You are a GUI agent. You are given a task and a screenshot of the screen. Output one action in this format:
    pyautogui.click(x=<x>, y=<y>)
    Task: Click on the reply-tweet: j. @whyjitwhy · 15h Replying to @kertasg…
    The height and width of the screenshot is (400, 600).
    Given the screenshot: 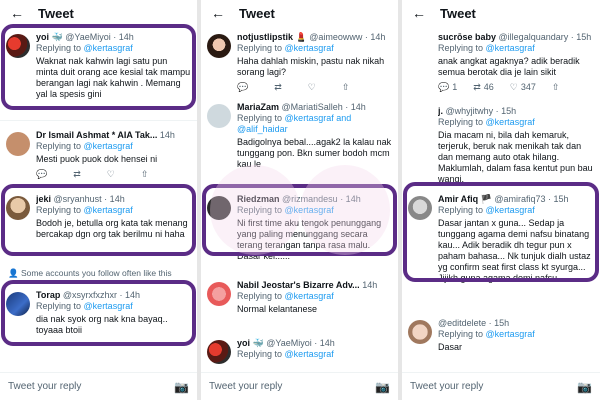 What is the action you would take?
    pyautogui.click(x=501, y=143)
    